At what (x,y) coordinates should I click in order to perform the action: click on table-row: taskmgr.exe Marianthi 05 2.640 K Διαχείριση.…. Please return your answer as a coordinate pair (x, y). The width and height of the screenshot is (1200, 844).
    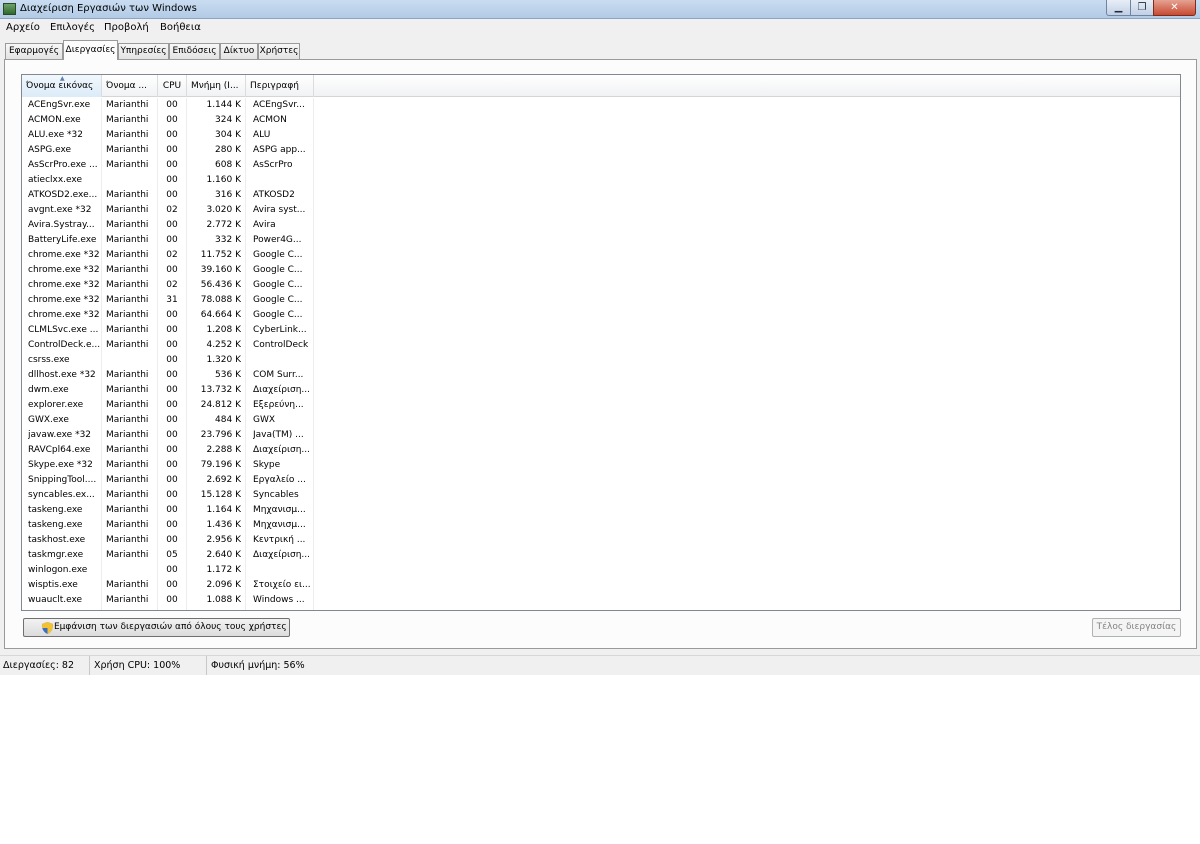
    Looking at the image, I should click on (601, 555).